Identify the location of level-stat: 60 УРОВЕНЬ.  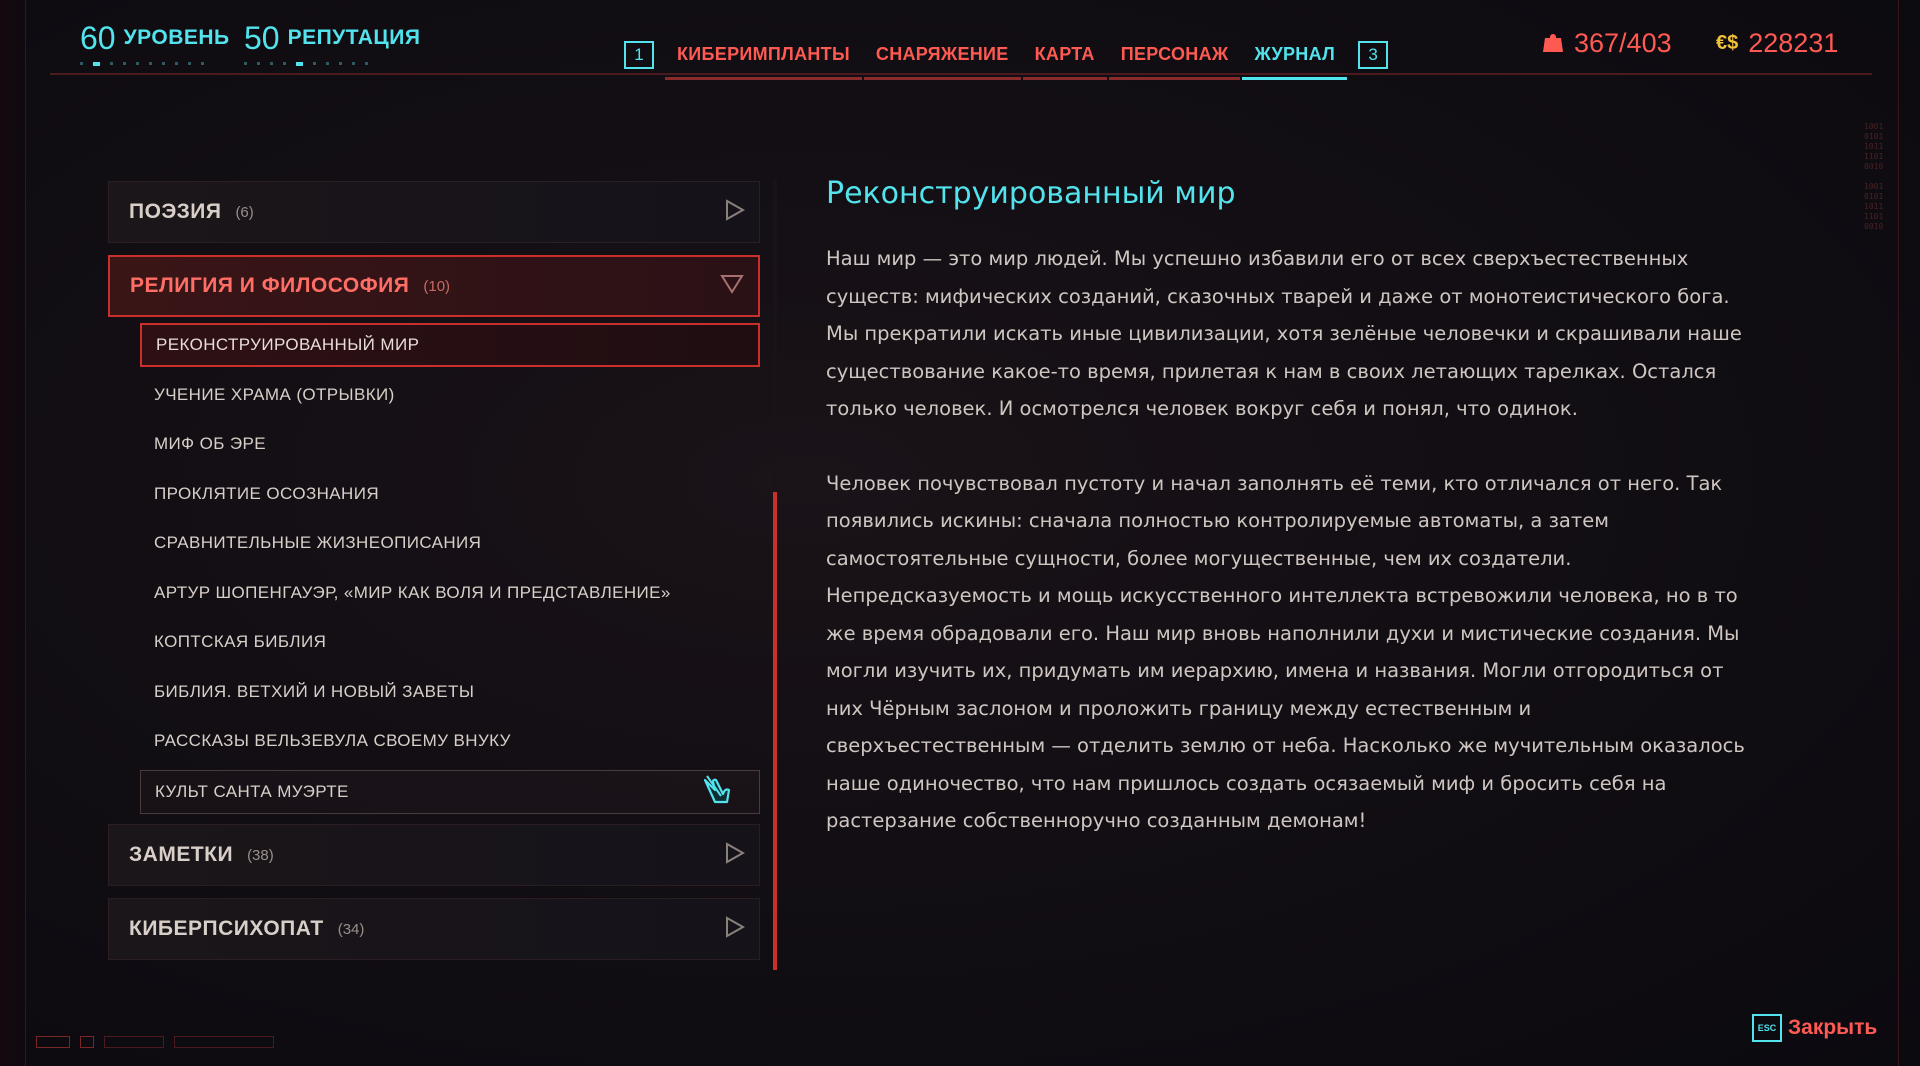
(155, 43).